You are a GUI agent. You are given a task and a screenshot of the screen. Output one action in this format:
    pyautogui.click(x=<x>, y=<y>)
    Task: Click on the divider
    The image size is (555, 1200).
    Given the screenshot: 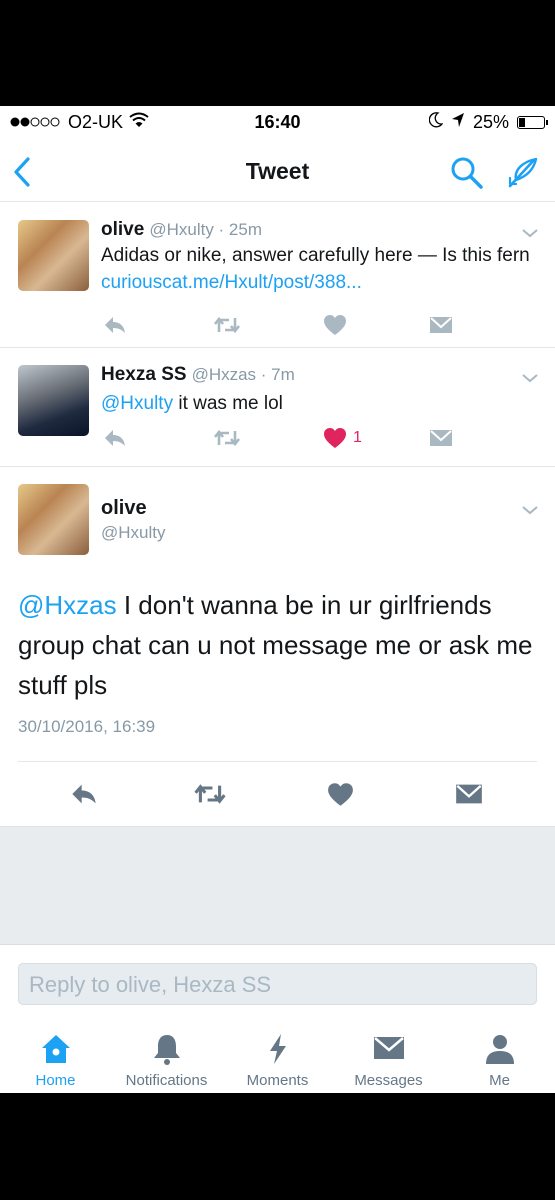 What is the action you would take?
    pyautogui.click(x=277, y=761)
    